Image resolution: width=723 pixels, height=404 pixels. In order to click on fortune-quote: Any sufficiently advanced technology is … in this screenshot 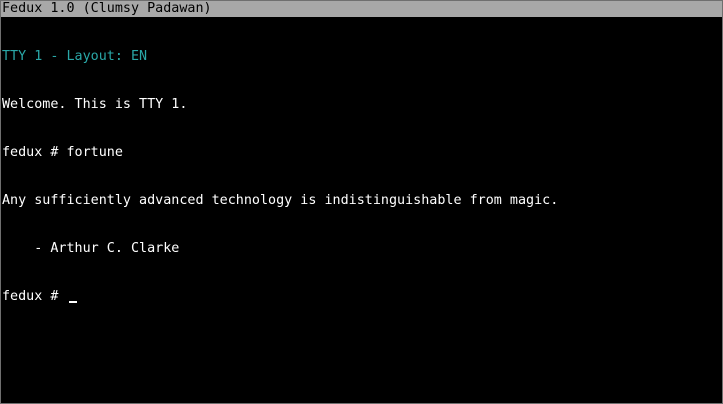, I will do `click(280, 200)`.